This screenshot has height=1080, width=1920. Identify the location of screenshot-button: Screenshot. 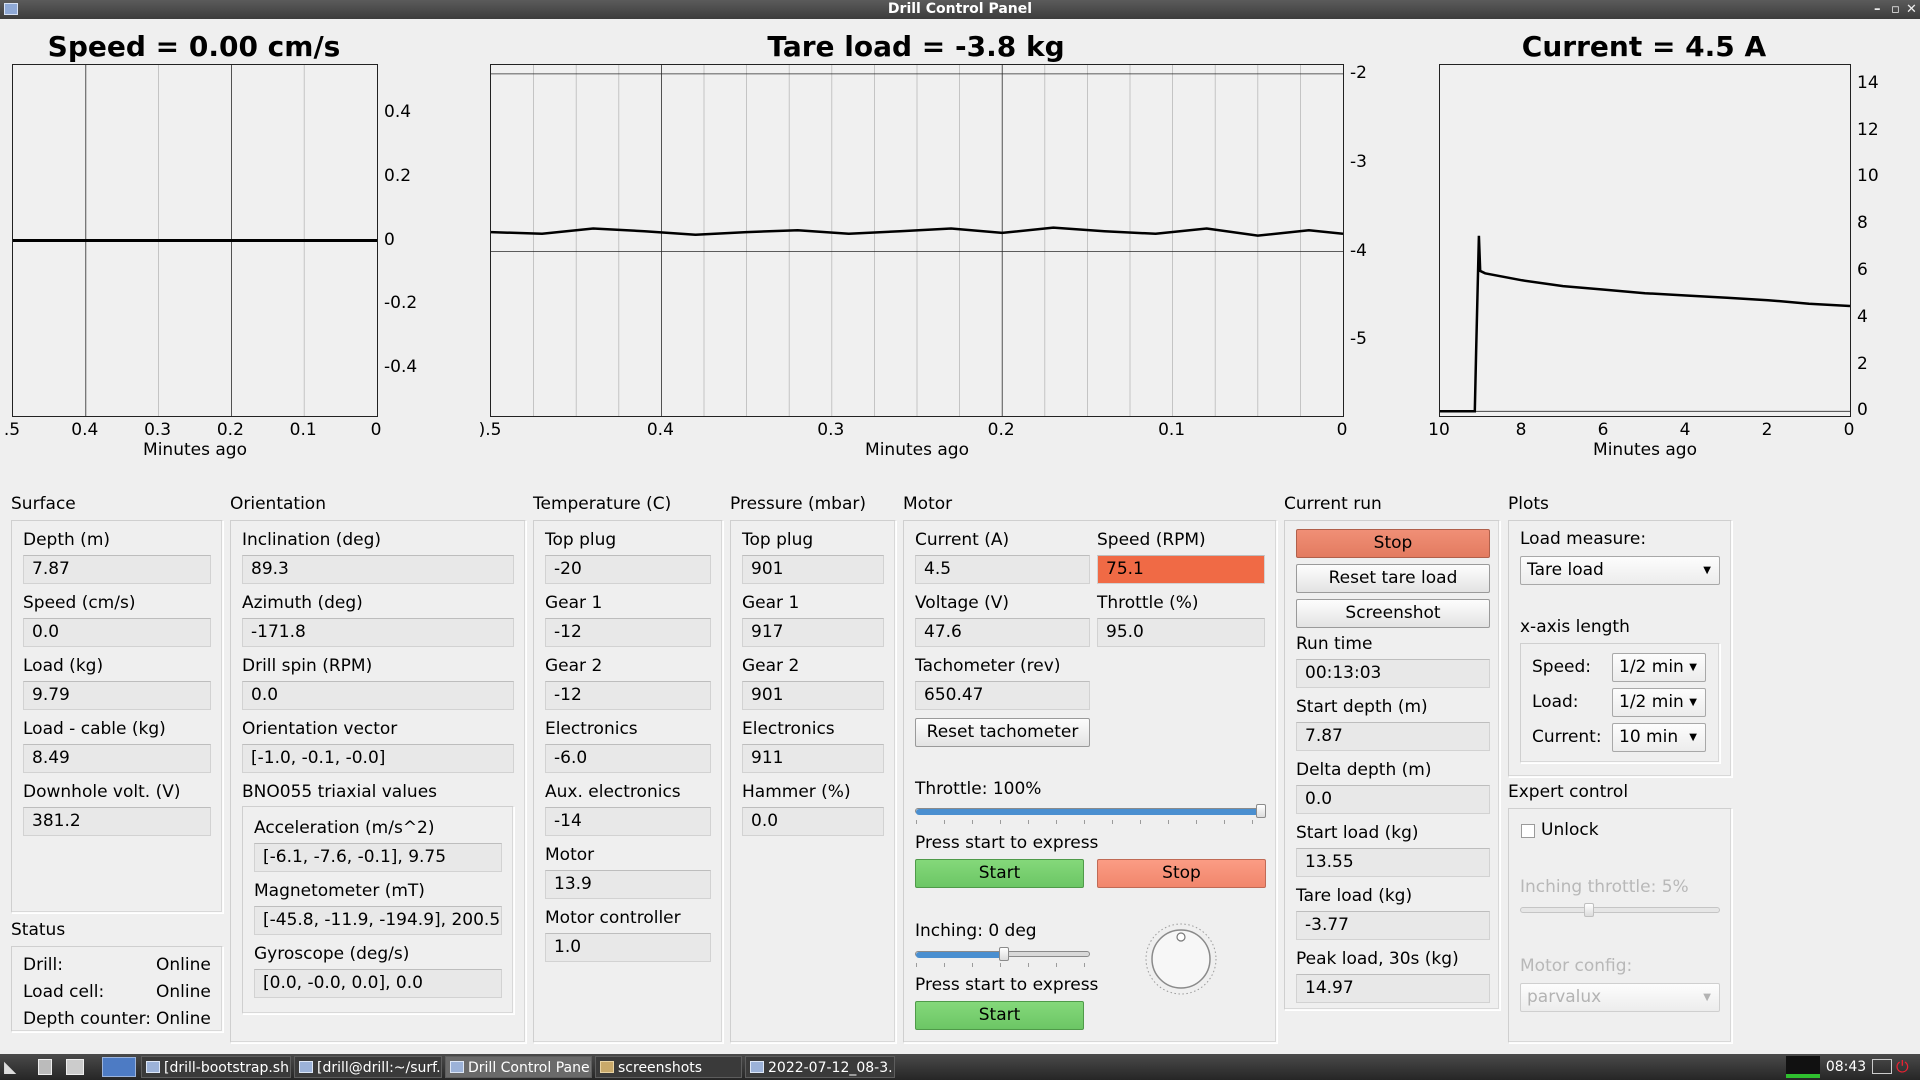
(1393, 613).